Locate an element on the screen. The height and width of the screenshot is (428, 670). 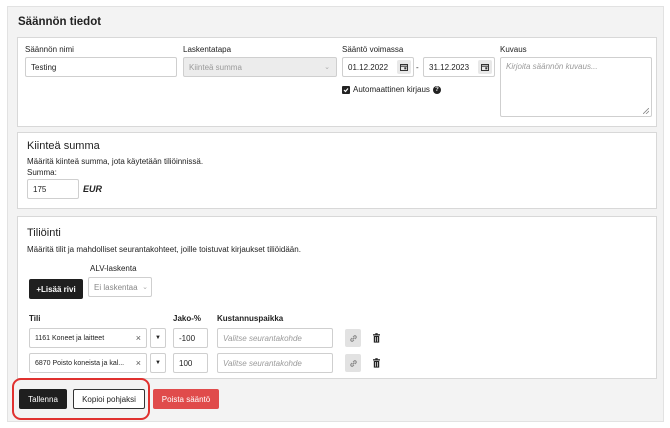
end-date-value: 31.12.2023 is located at coordinates (449, 67).